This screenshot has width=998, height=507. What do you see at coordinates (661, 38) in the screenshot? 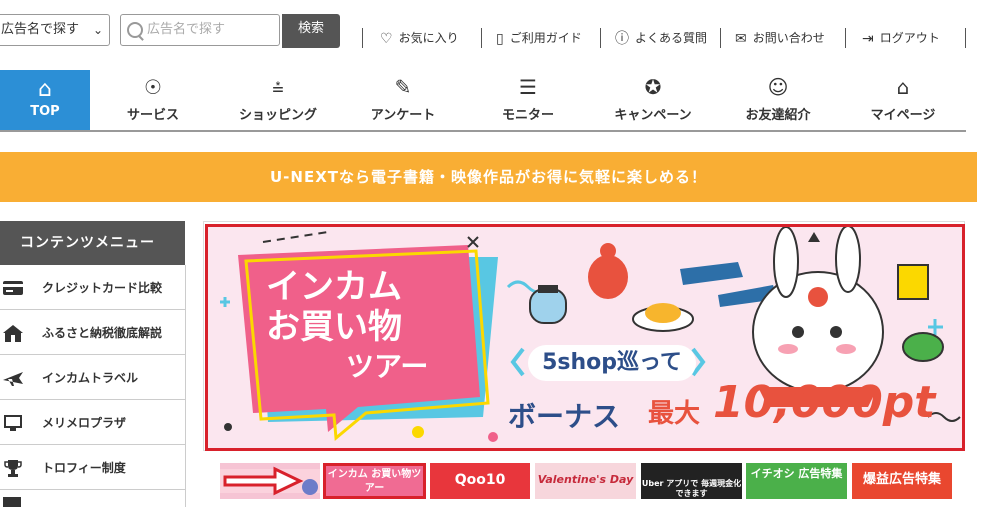
I see `faq-link: ⓘ よくある質問` at bounding box center [661, 38].